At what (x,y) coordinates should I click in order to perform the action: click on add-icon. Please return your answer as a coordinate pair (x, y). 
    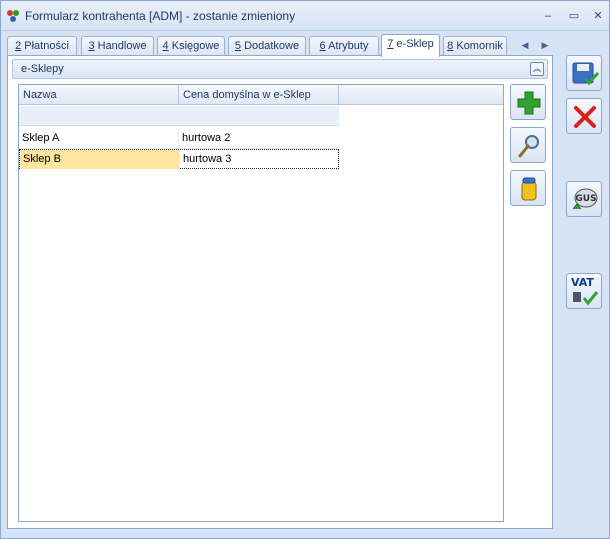
    Looking at the image, I should click on (529, 103).